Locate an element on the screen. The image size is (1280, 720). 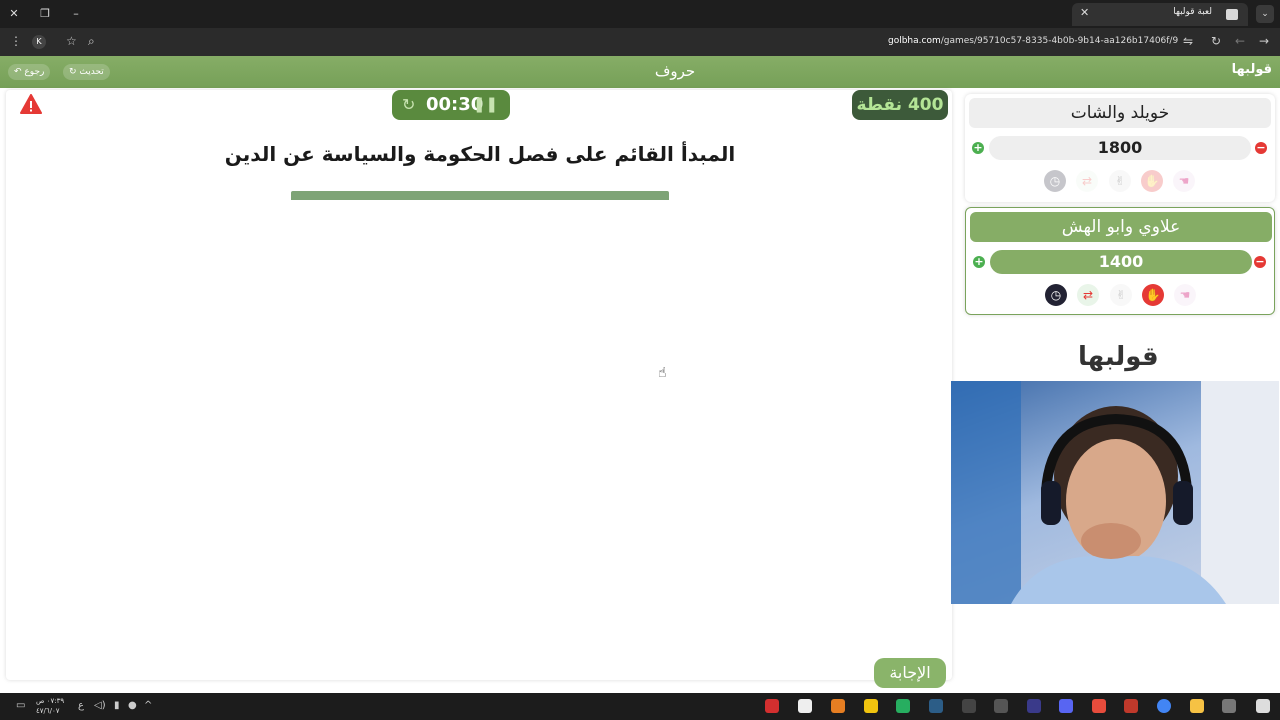
tab-close-icon: ✕ is located at coordinates (1084, 12).